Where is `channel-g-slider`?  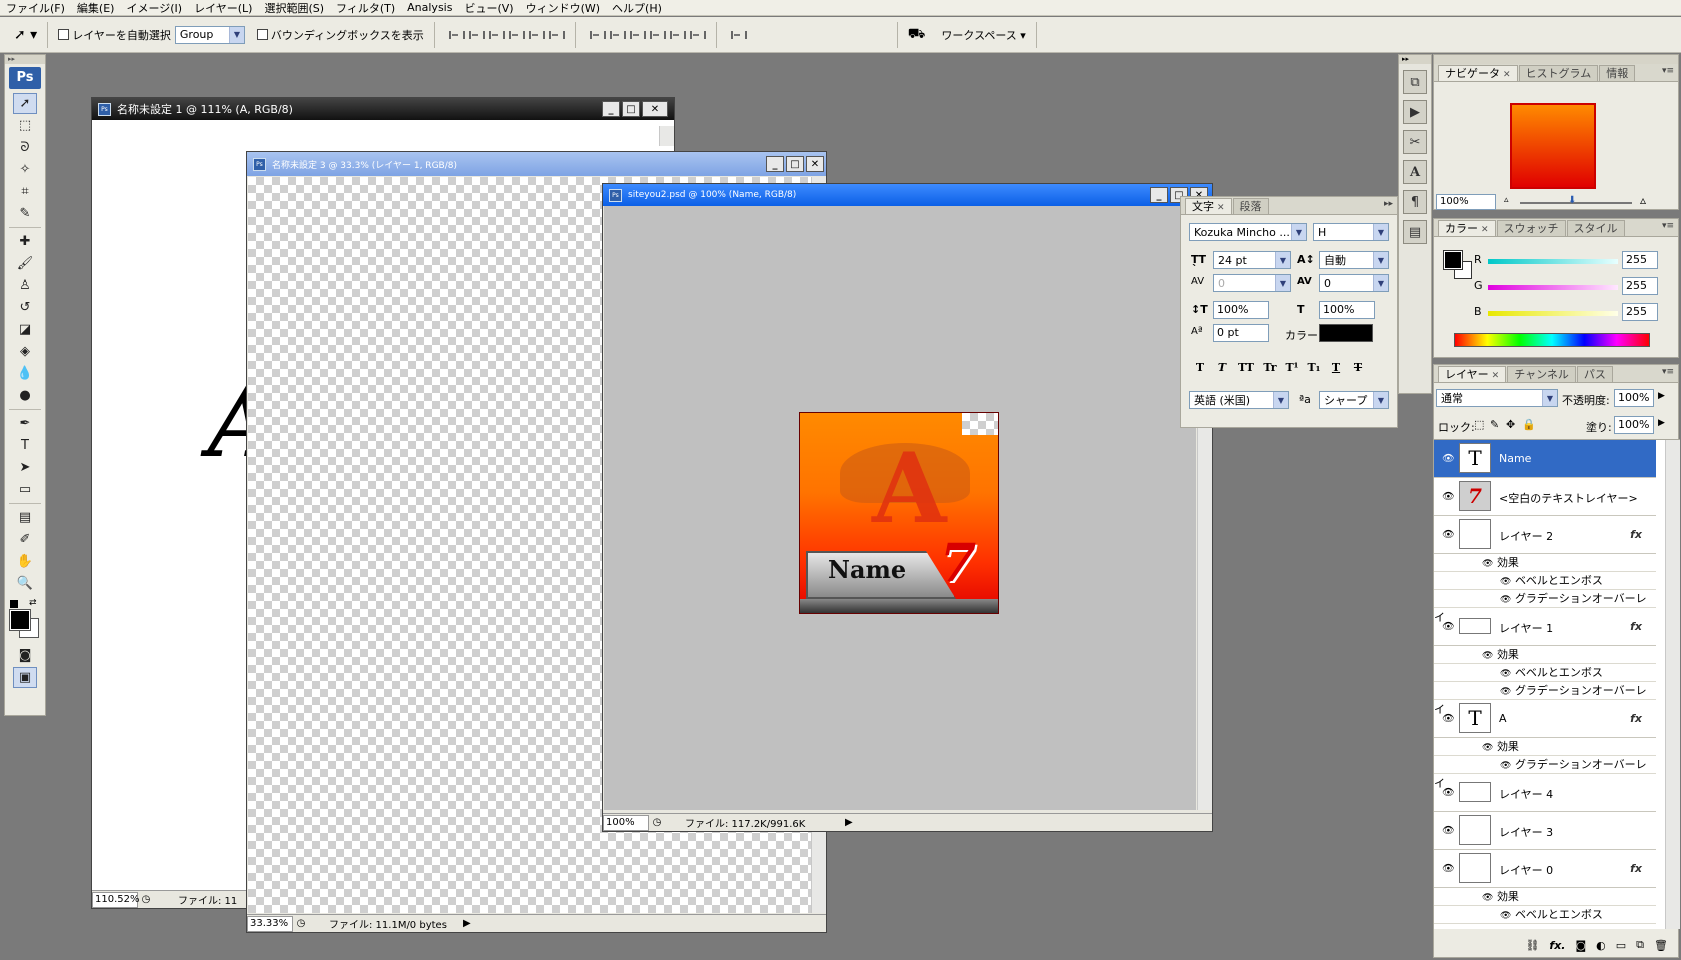 channel-g-slider is located at coordinates (1553, 287).